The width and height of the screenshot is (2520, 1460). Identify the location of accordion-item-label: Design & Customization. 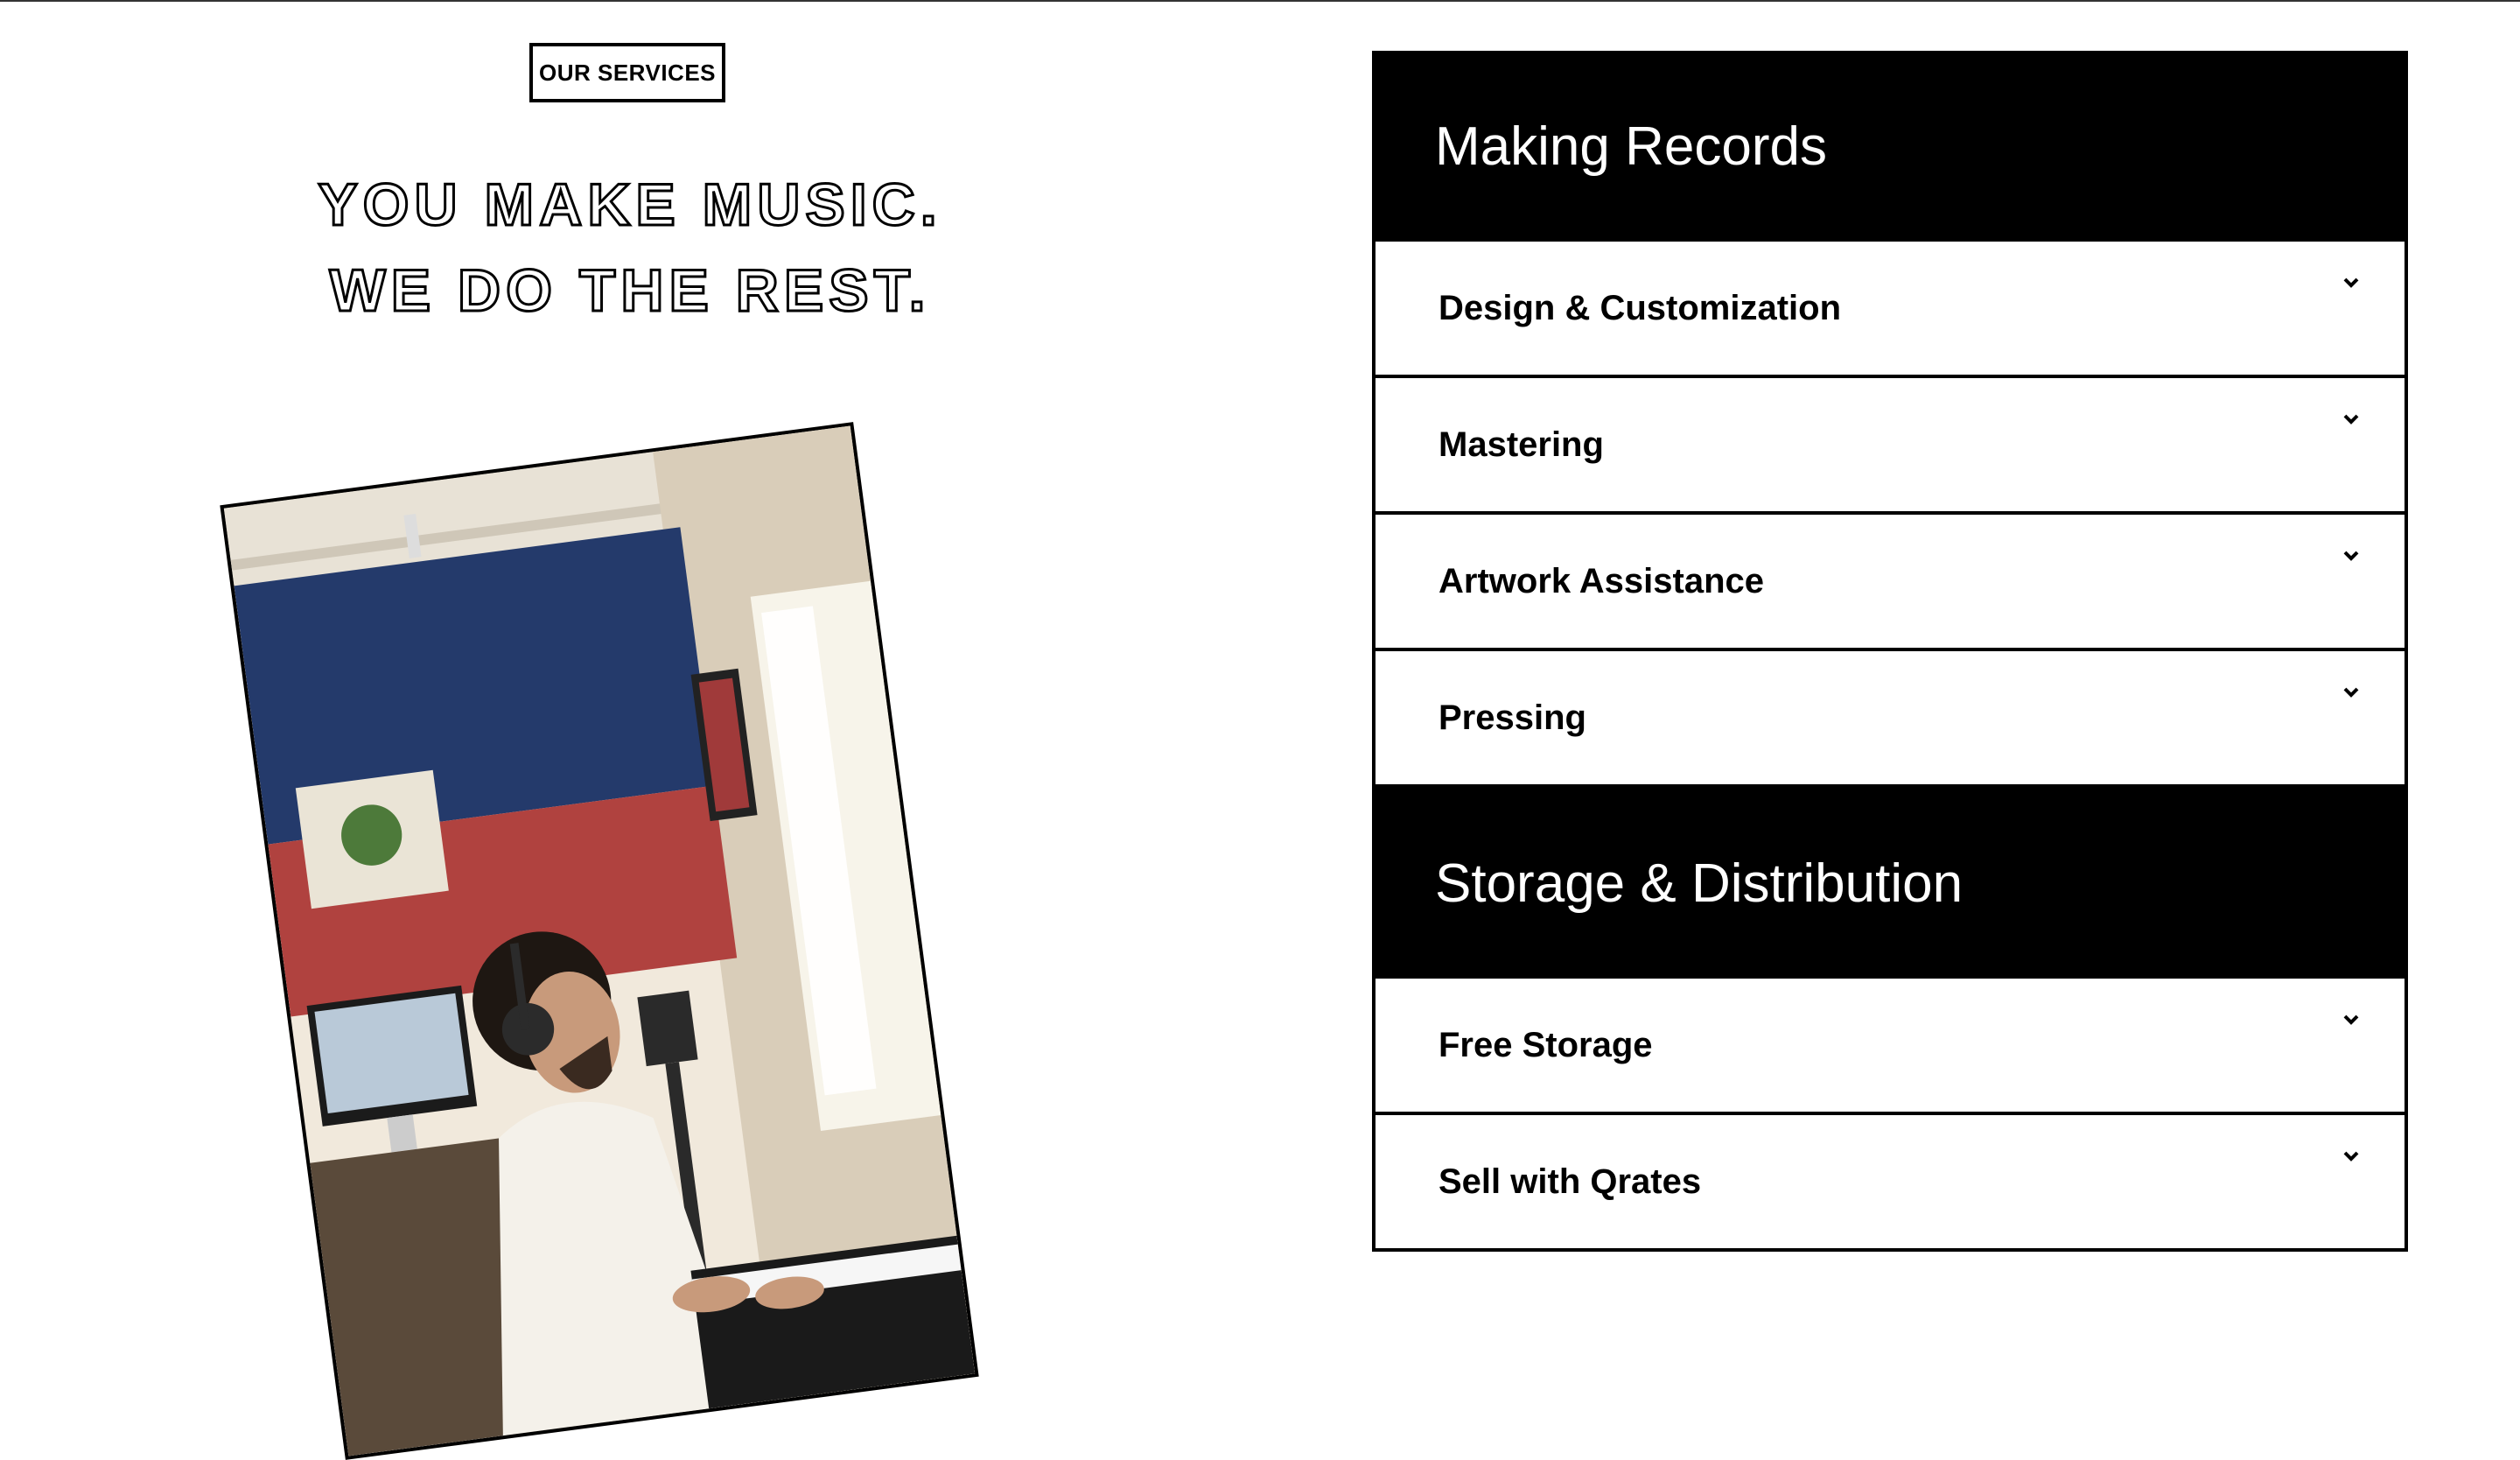
(1640, 307).